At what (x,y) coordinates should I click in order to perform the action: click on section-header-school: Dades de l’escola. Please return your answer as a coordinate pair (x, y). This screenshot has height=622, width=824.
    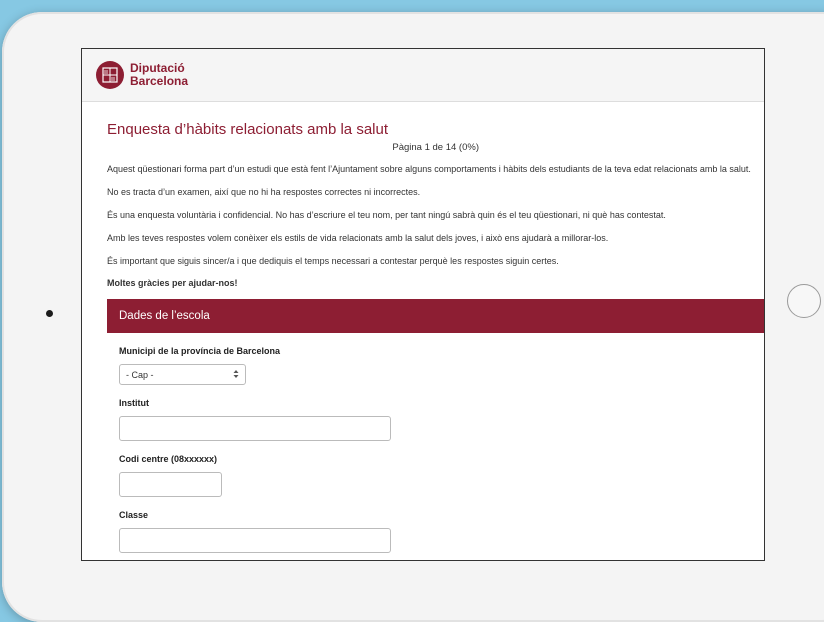
    Looking at the image, I should click on (435, 316).